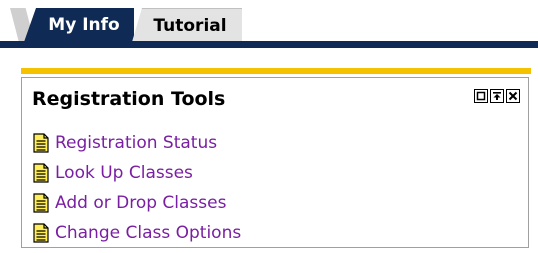  Describe the element at coordinates (513, 96) in the screenshot. I see `close-icon` at that location.